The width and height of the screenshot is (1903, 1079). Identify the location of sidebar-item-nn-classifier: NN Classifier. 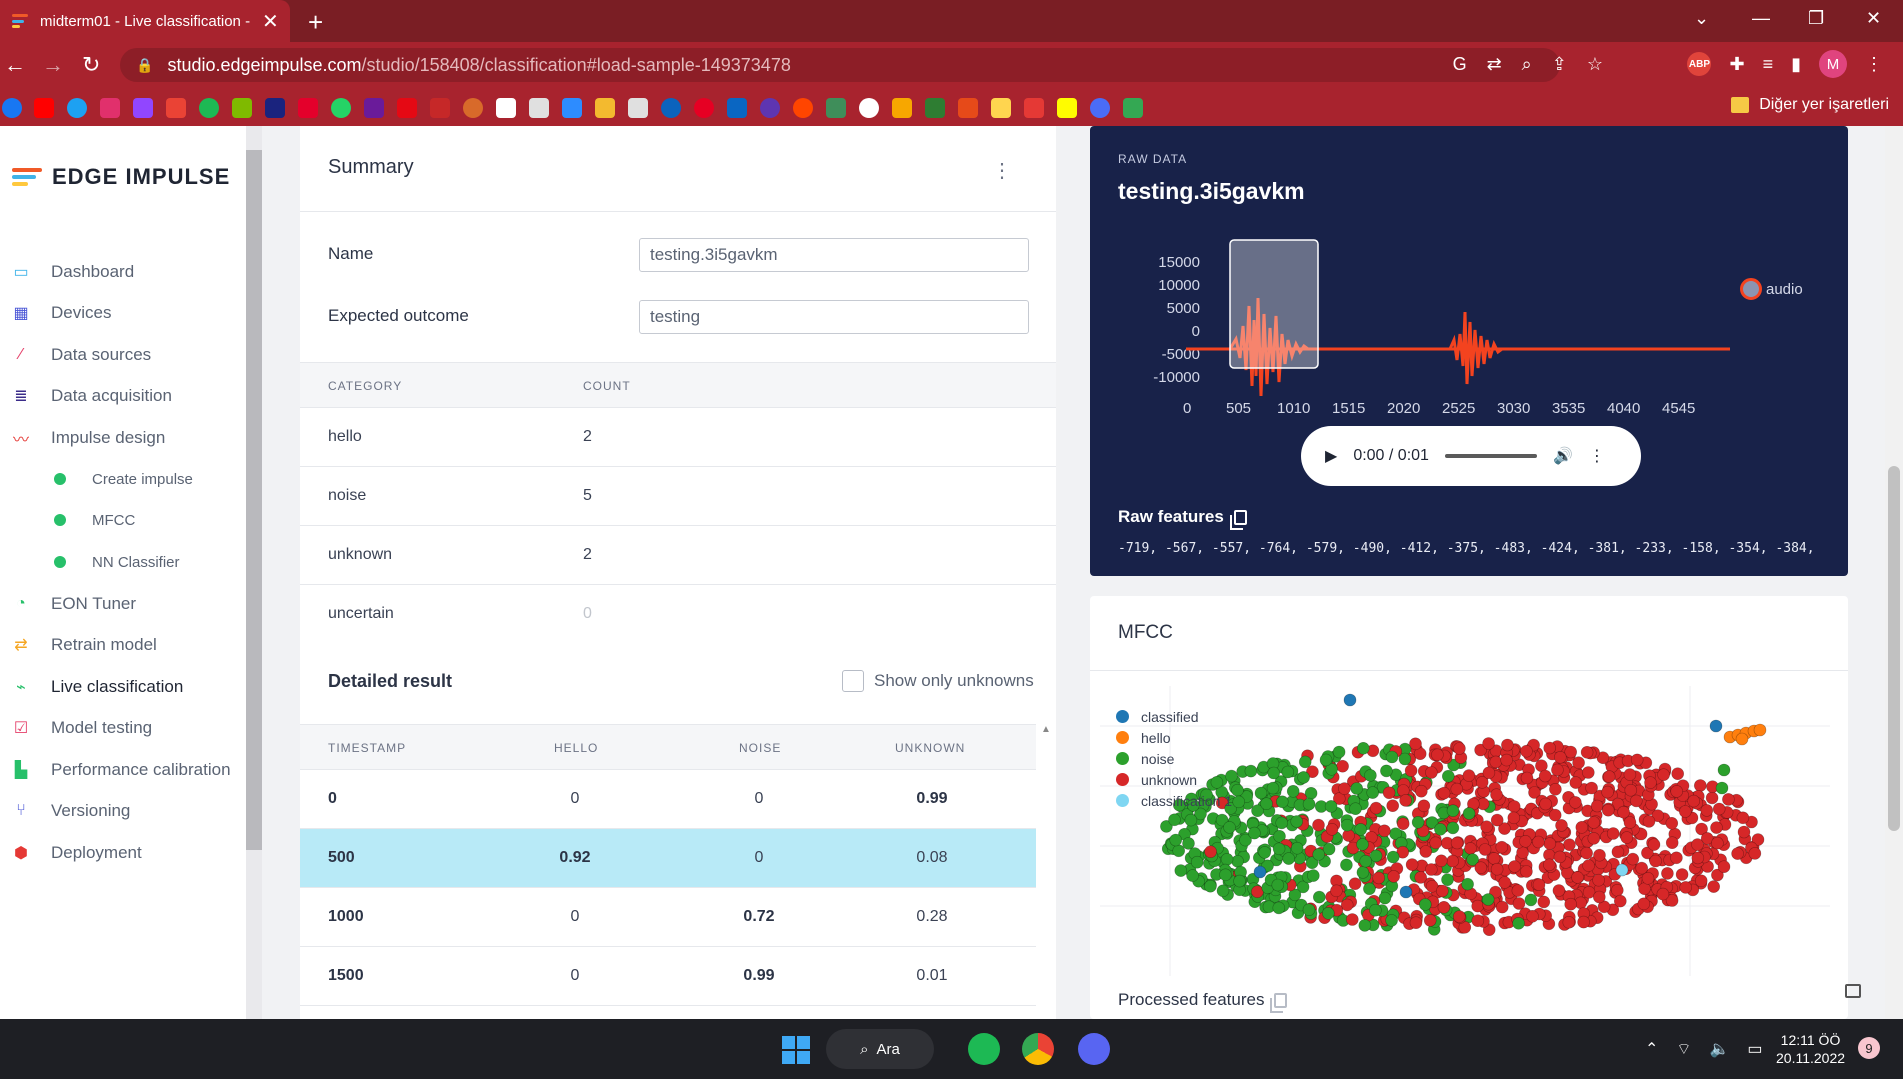
(120, 562).